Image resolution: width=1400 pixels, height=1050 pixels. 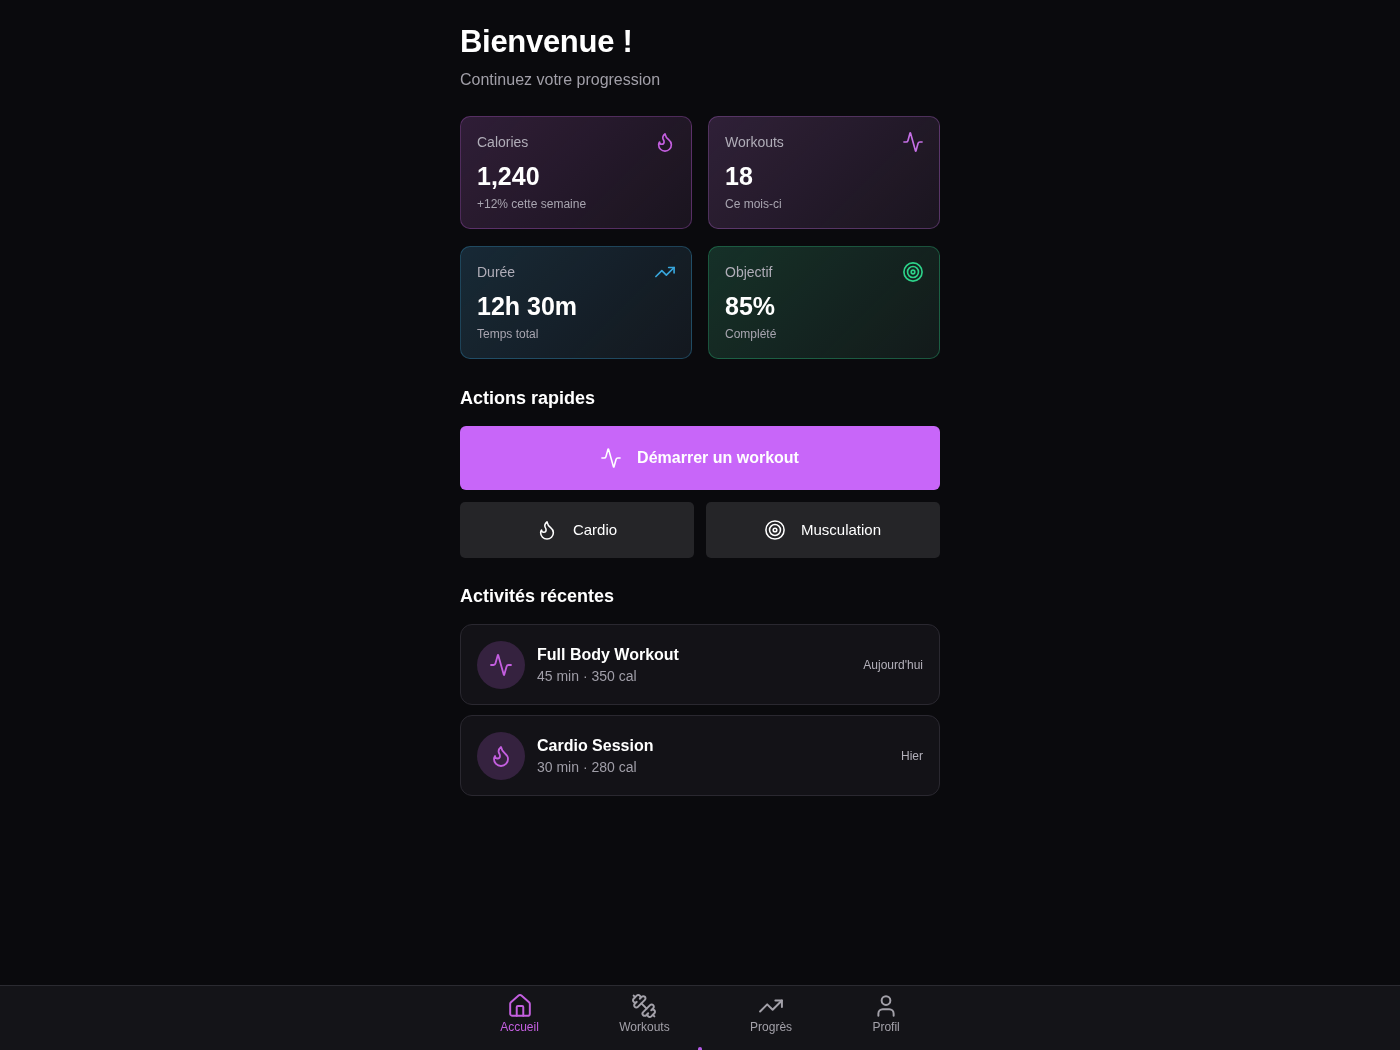 I want to click on action-button: Musculation, so click(x=823, y=530).